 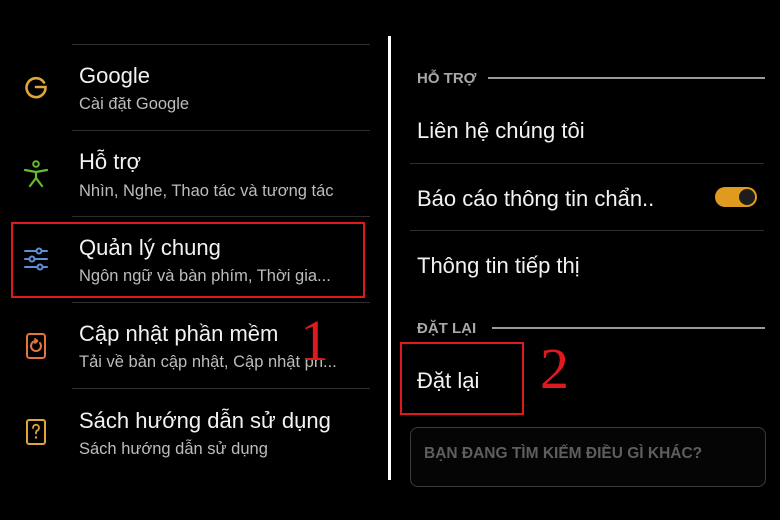 What do you see at coordinates (194, 173) in the screenshot?
I see `menu-item-support: Hỗ trợ Nhìn, Nghe, Thao tác và tương tác` at bounding box center [194, 173].